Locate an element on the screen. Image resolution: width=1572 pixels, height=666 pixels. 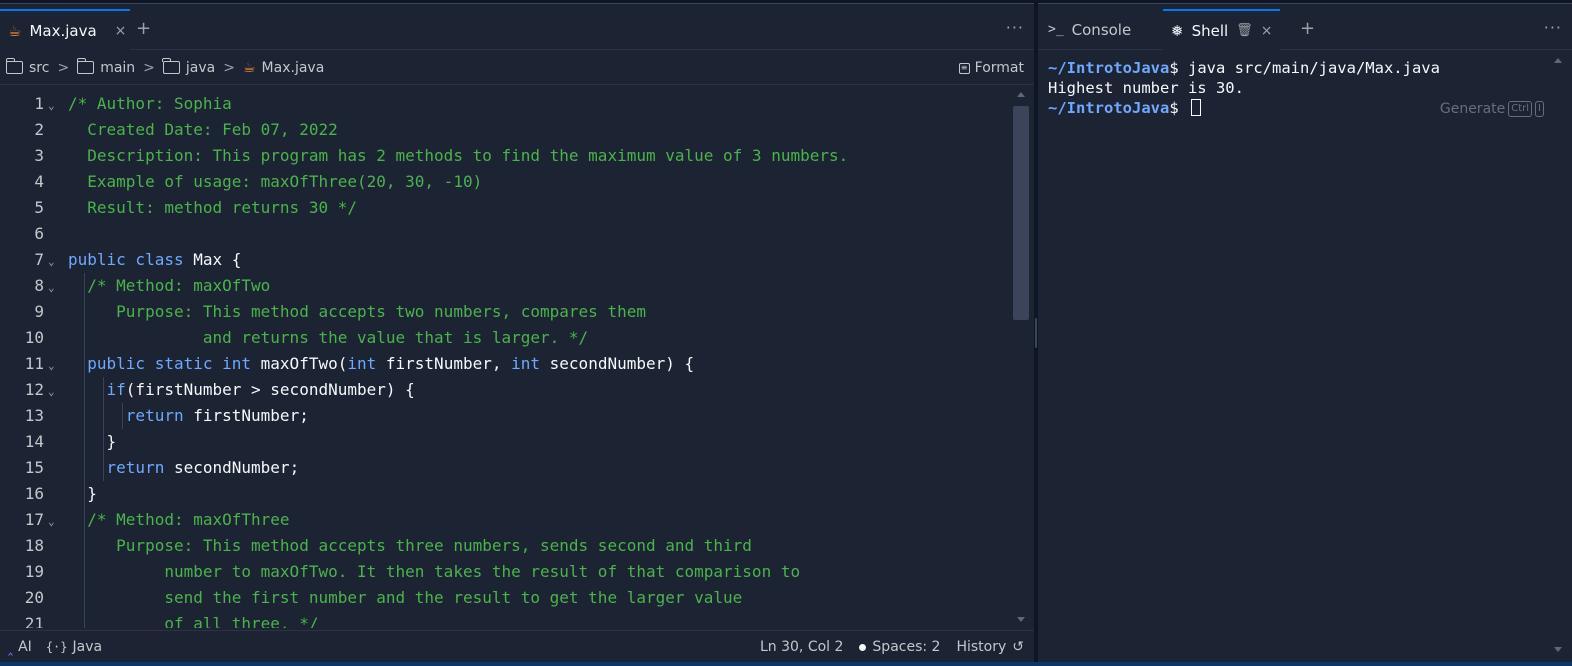
tab-shell: ❅ Shell 🗑 × is located at coordinates (1222, 29).